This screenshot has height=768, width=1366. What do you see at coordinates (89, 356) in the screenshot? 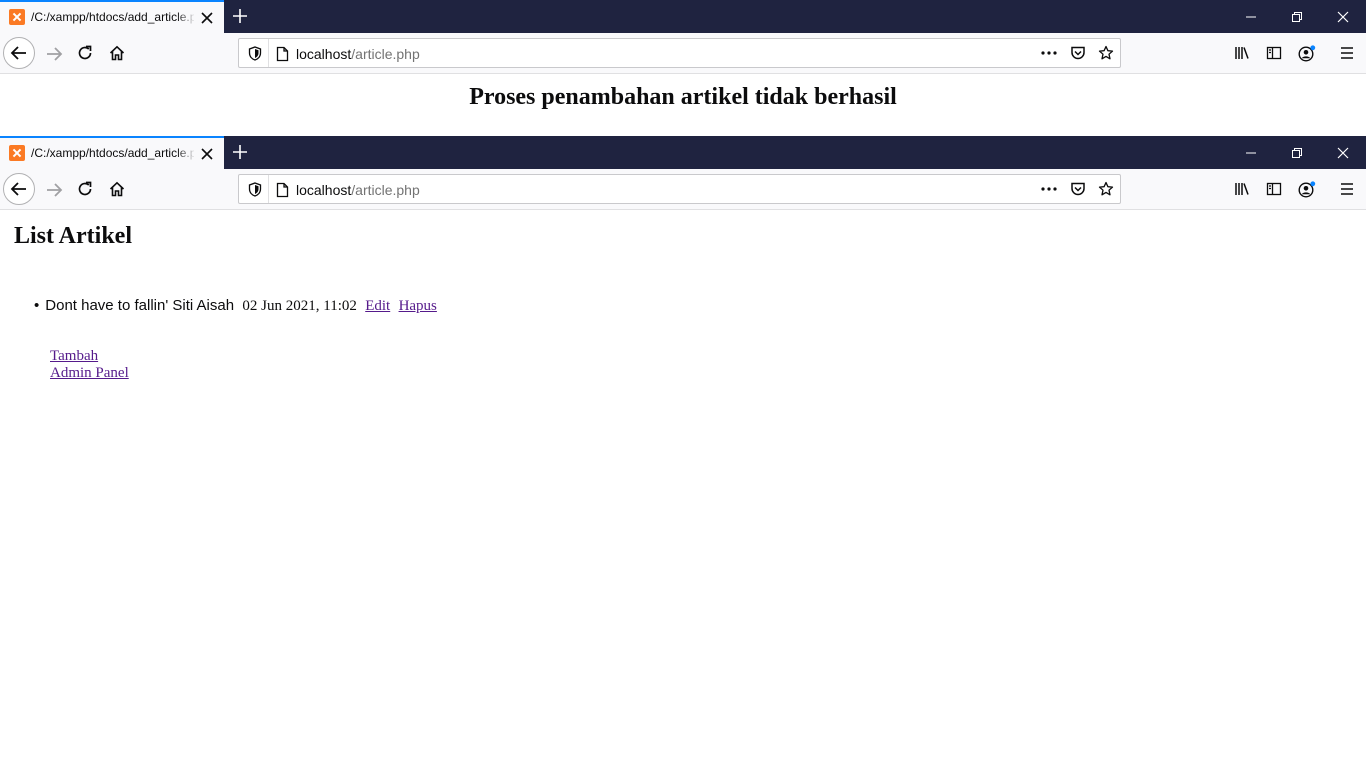
I see `add-article-link: Tambah` at bounding box center [89, 356].